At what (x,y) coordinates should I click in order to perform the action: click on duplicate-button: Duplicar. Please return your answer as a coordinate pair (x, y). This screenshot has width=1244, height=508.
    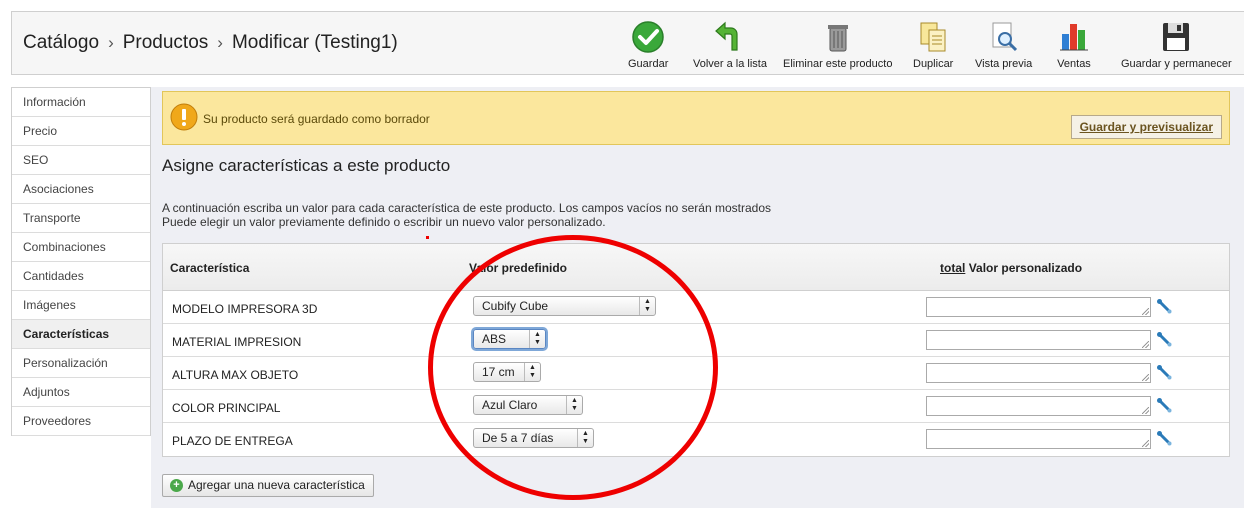
    Looking at the image, I should click on (933, 45).